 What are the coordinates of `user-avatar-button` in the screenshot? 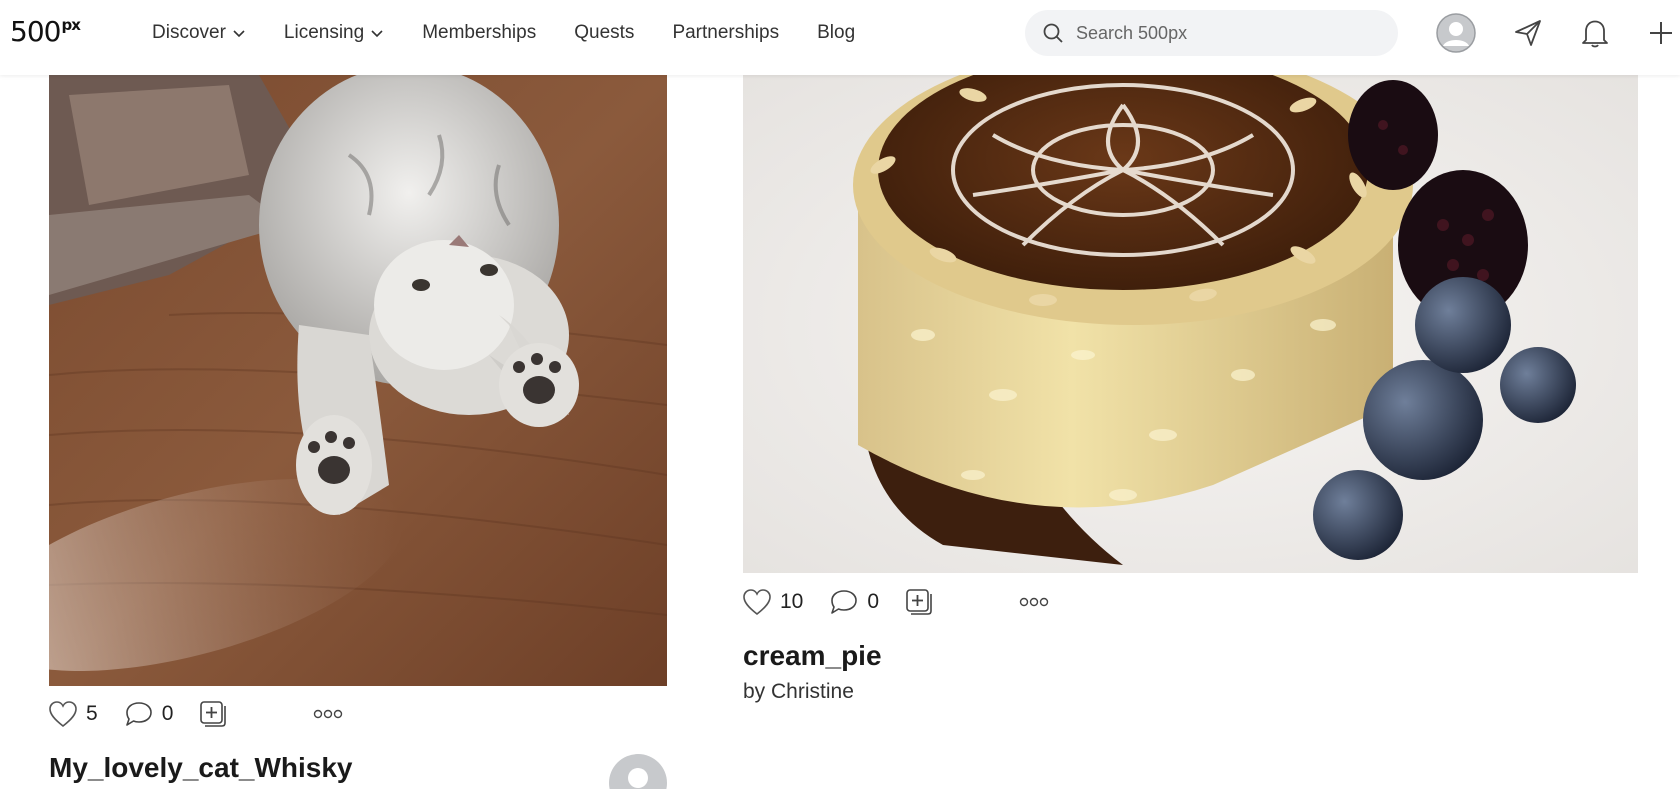 It's located at (1456, 33).